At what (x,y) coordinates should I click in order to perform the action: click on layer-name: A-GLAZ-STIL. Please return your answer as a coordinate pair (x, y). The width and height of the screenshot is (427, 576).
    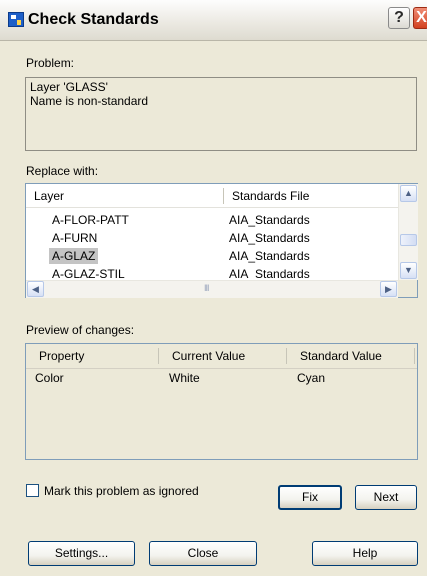
    Looking at the image, I should click on (88, 273).